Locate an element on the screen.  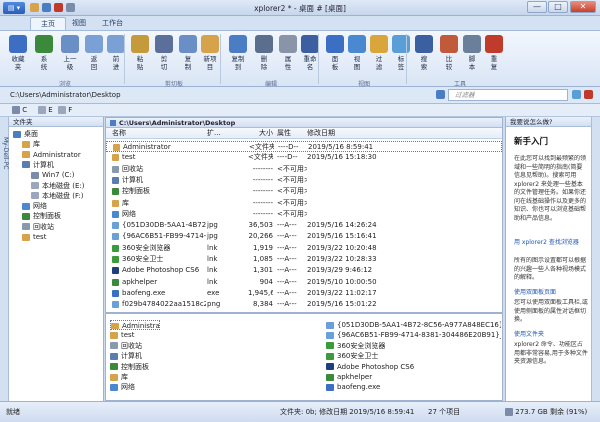
ribbon-button-back-arrow: 返 回 is located at coordinates (94, 56).